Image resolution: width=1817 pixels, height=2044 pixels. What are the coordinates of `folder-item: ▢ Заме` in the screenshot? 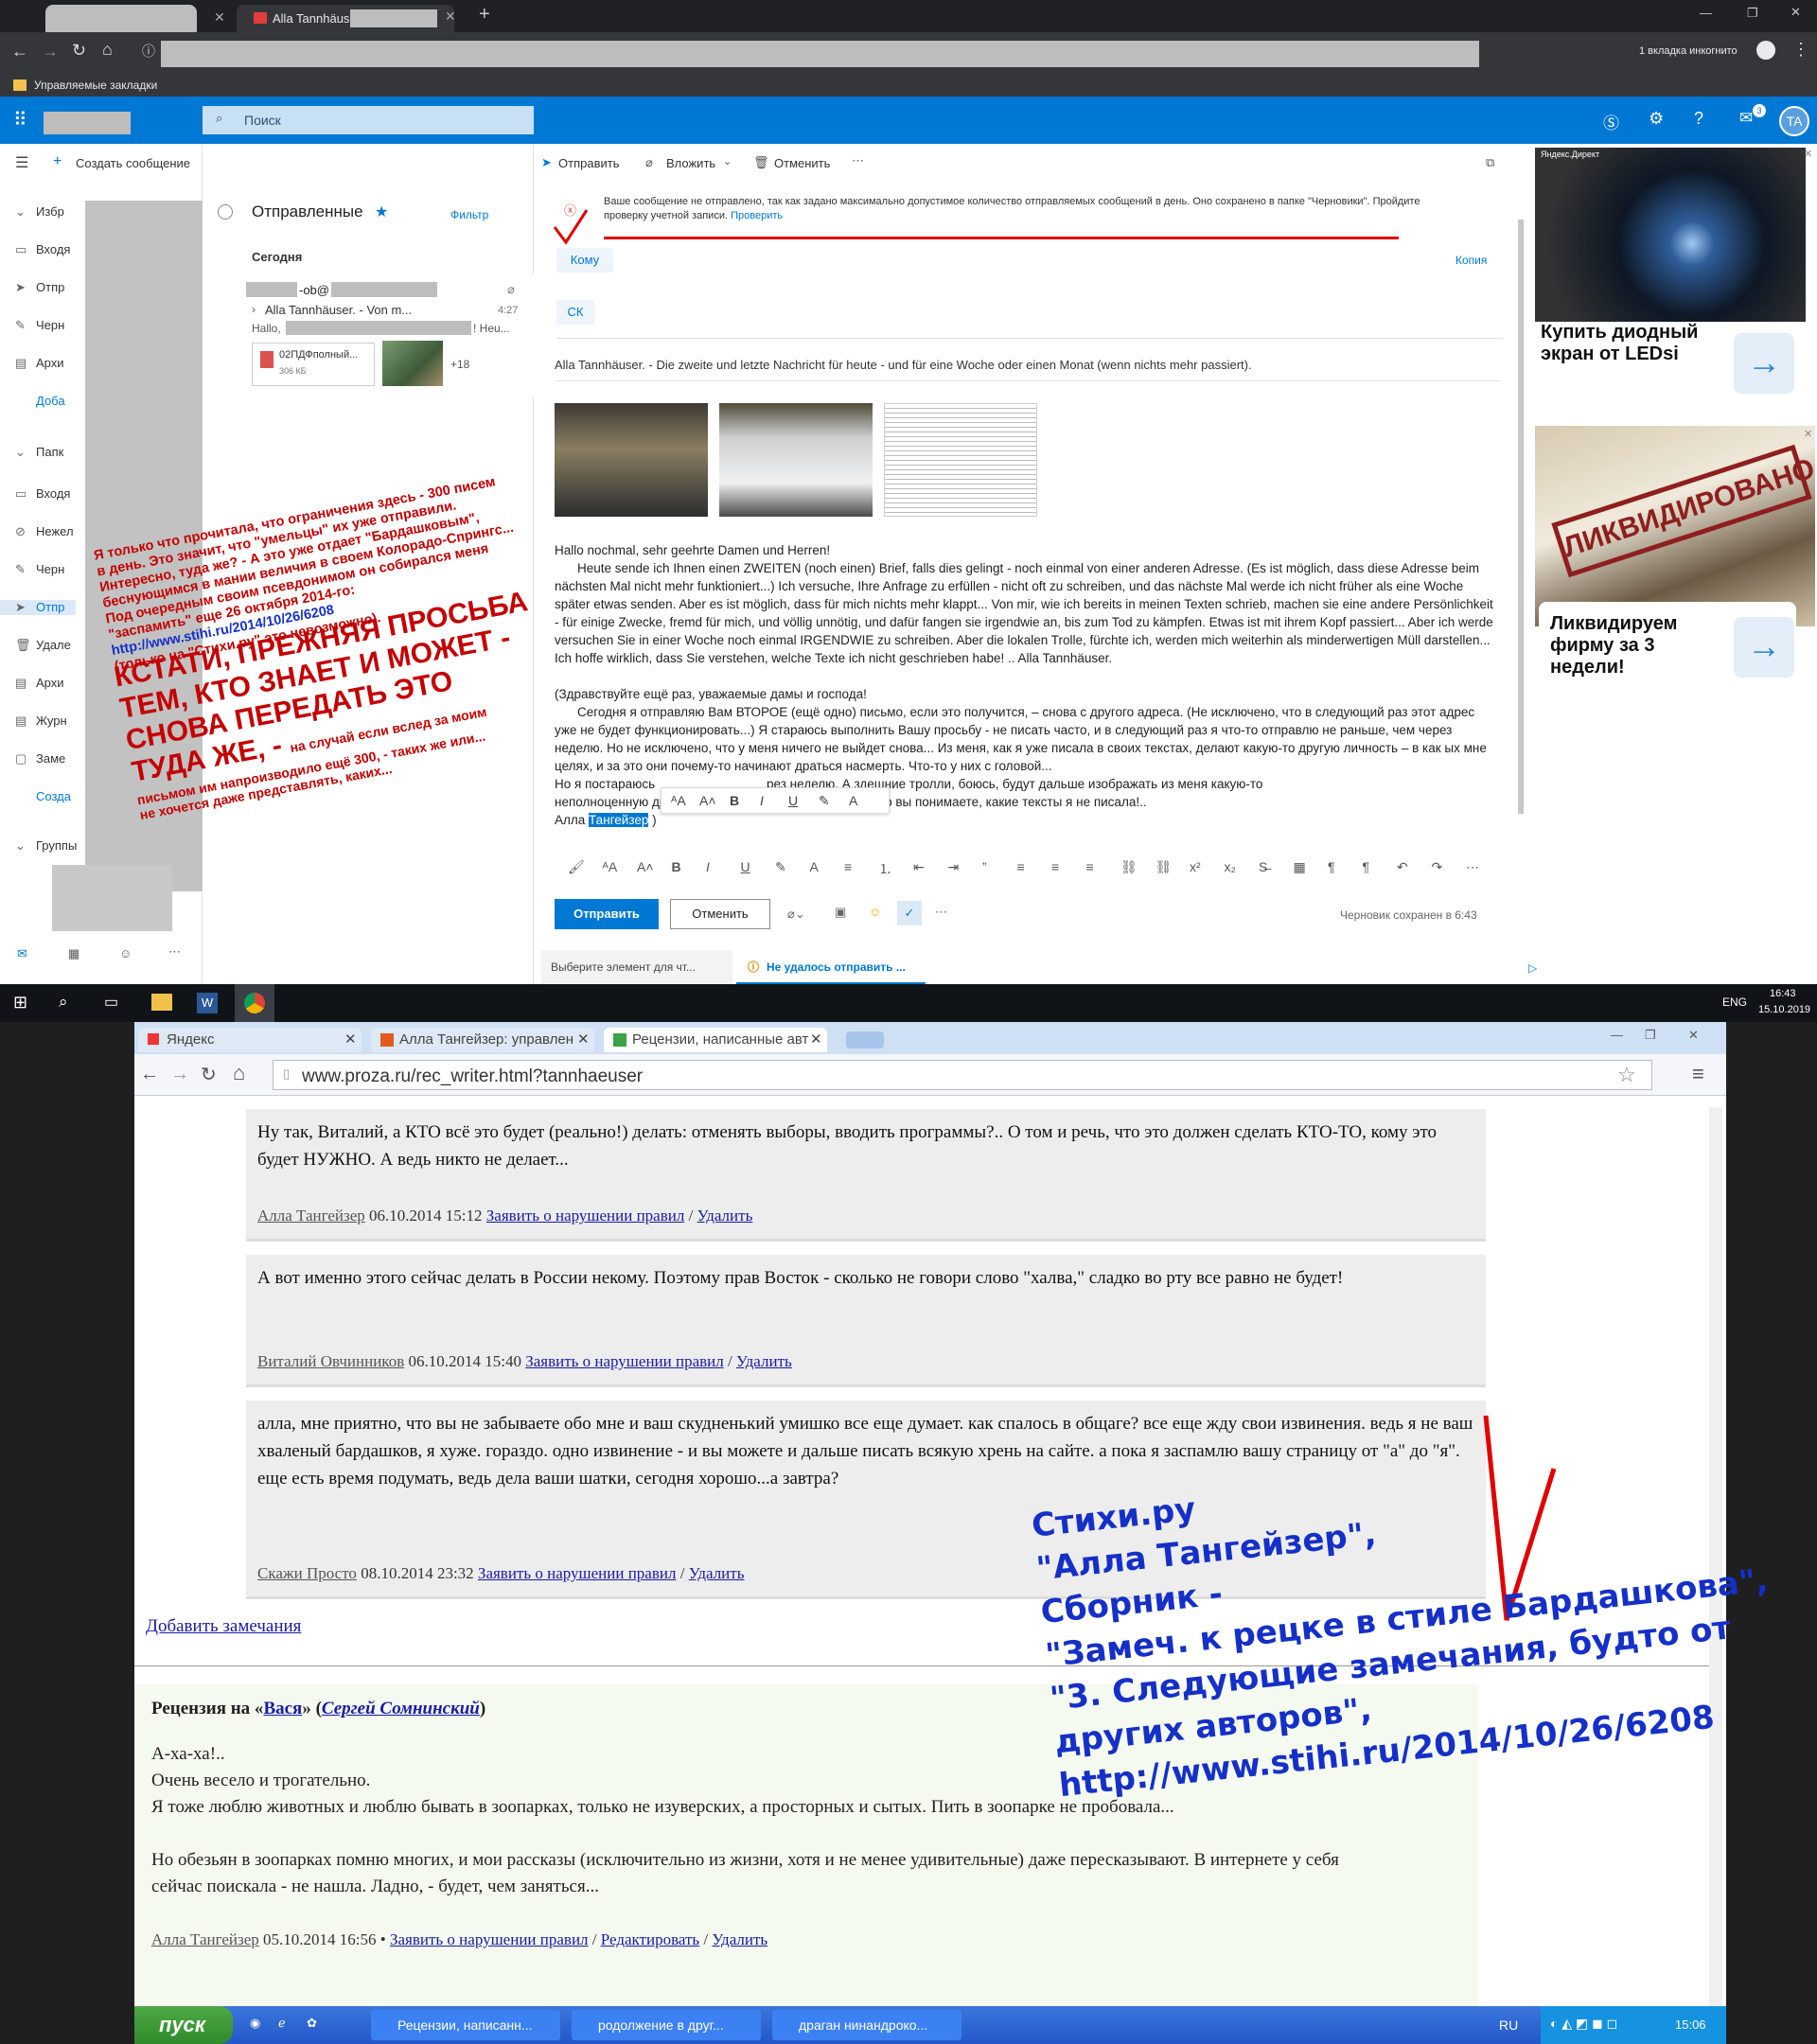 It's located at (40, 758).